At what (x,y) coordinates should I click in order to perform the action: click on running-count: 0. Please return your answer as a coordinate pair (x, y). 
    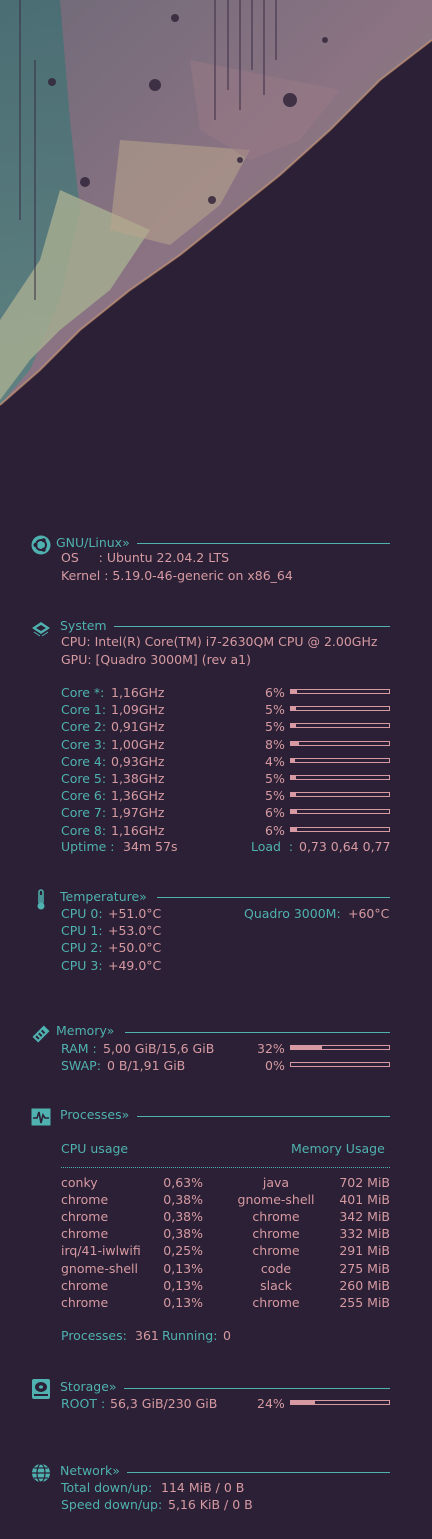
    Looking at the image, I should click on (227, 1335).